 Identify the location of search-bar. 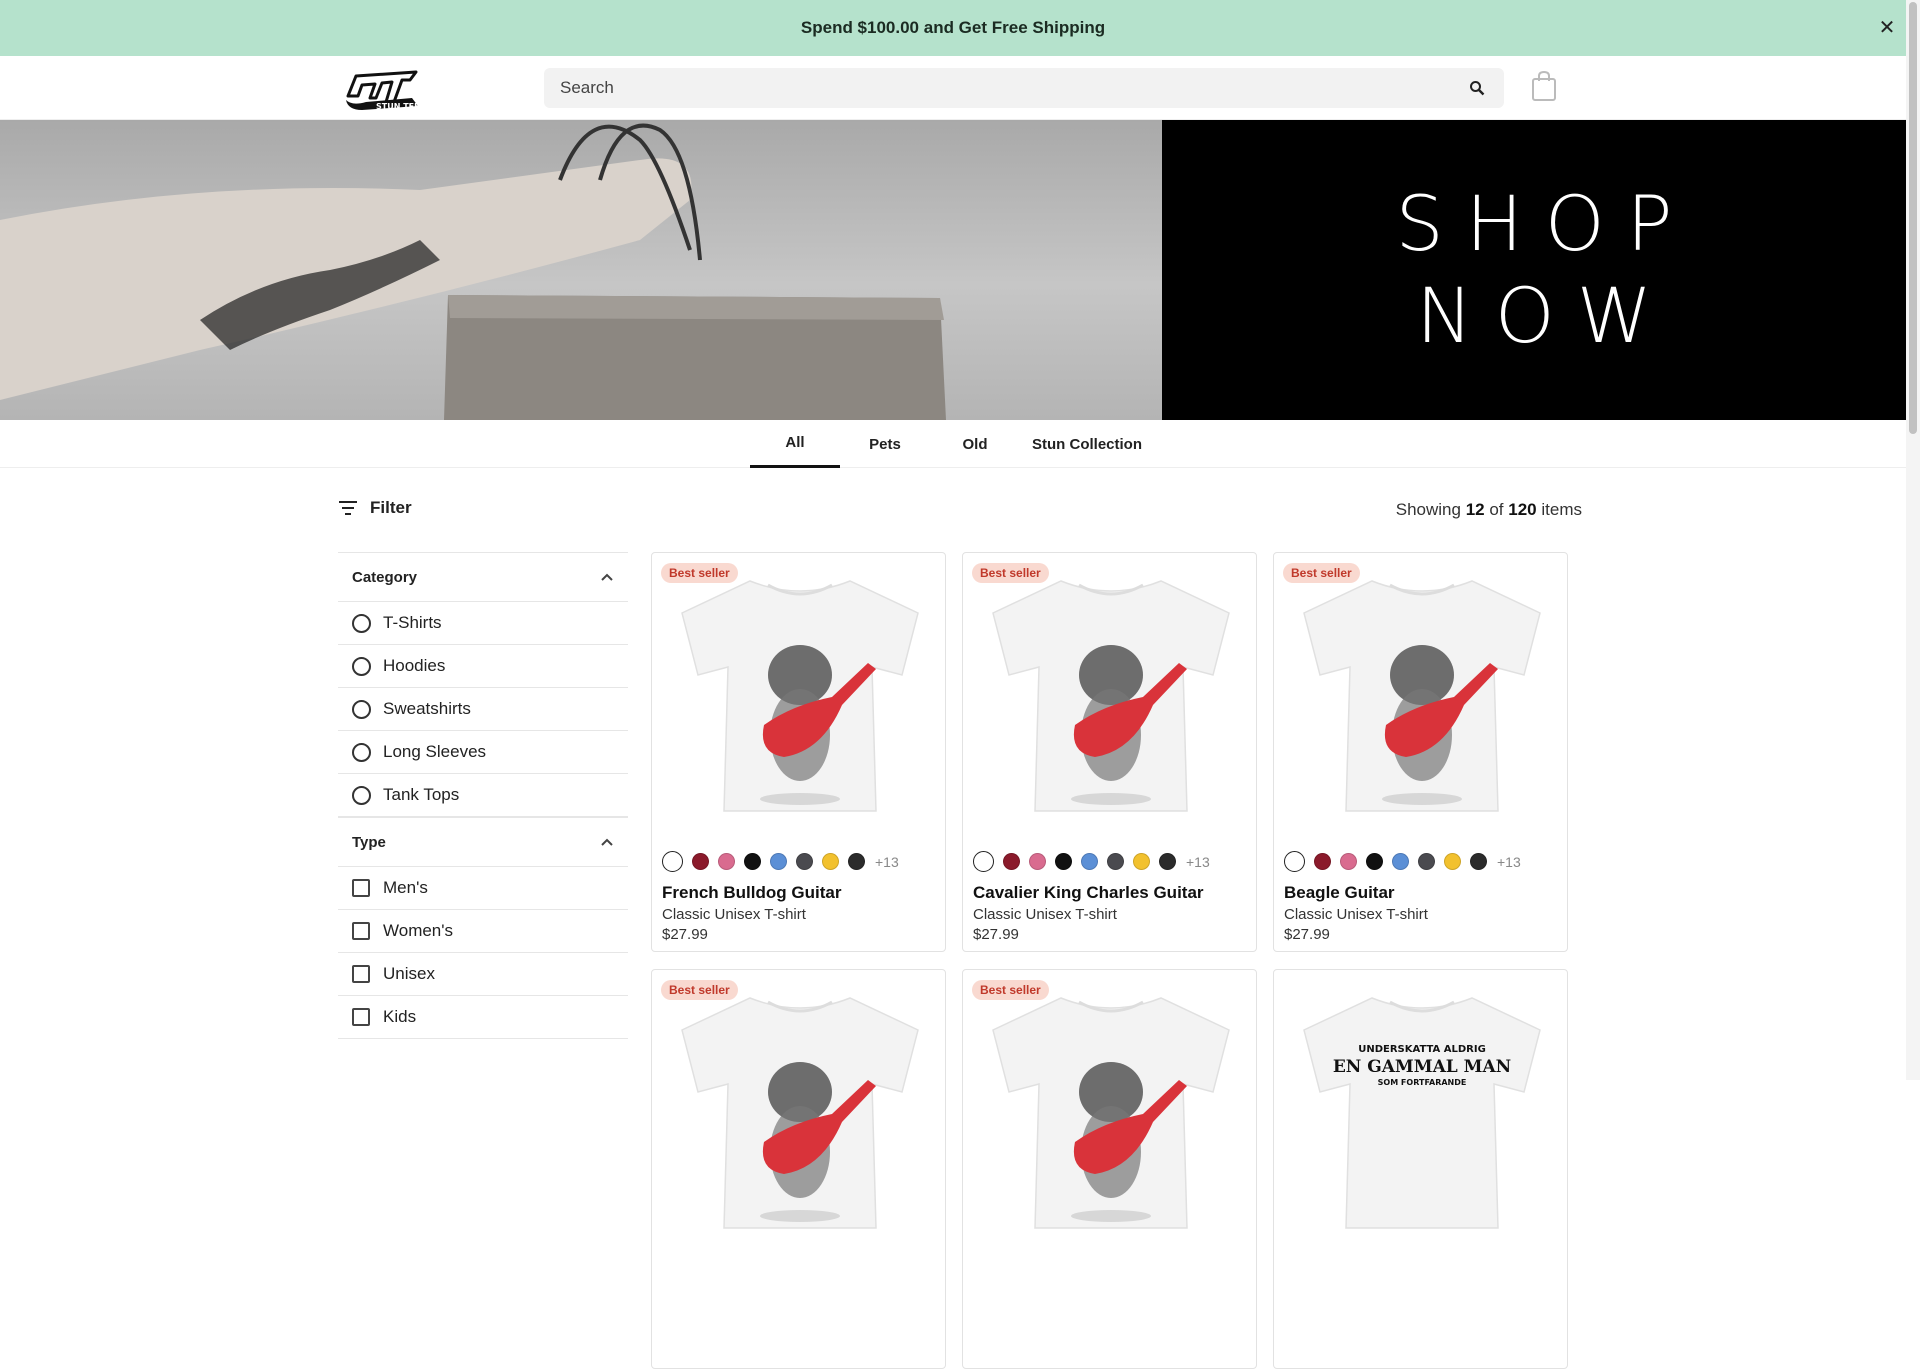
(1024, 88).